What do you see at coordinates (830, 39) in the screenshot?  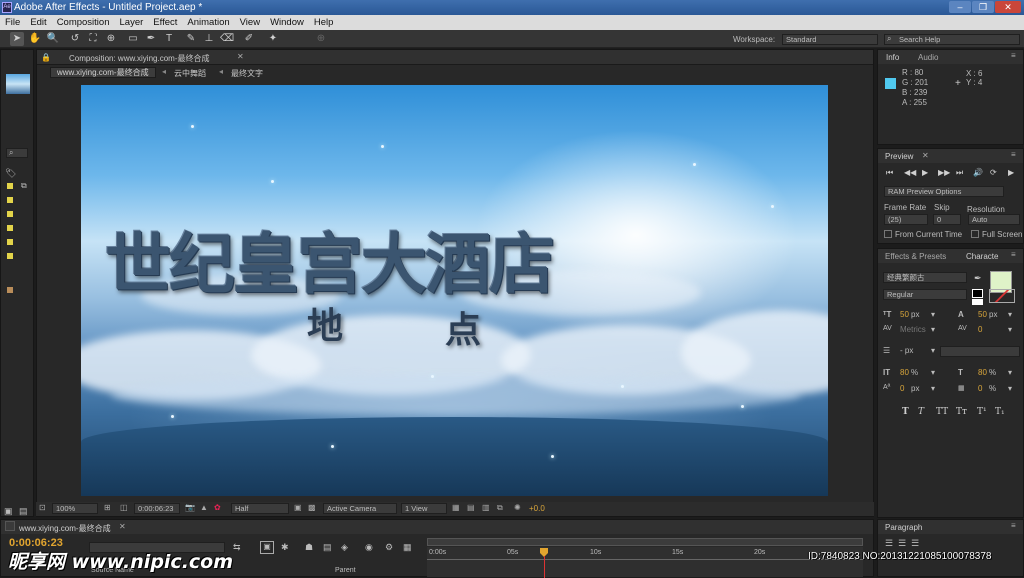 I see `workspace-dropdown: Standard` at bounding box center [830, 39].